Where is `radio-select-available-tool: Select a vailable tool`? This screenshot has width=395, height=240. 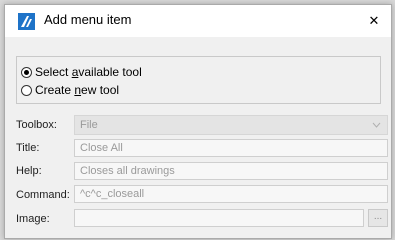 radio-select-available-tool: Select a vailable tool is located at coordinates (81, 72).